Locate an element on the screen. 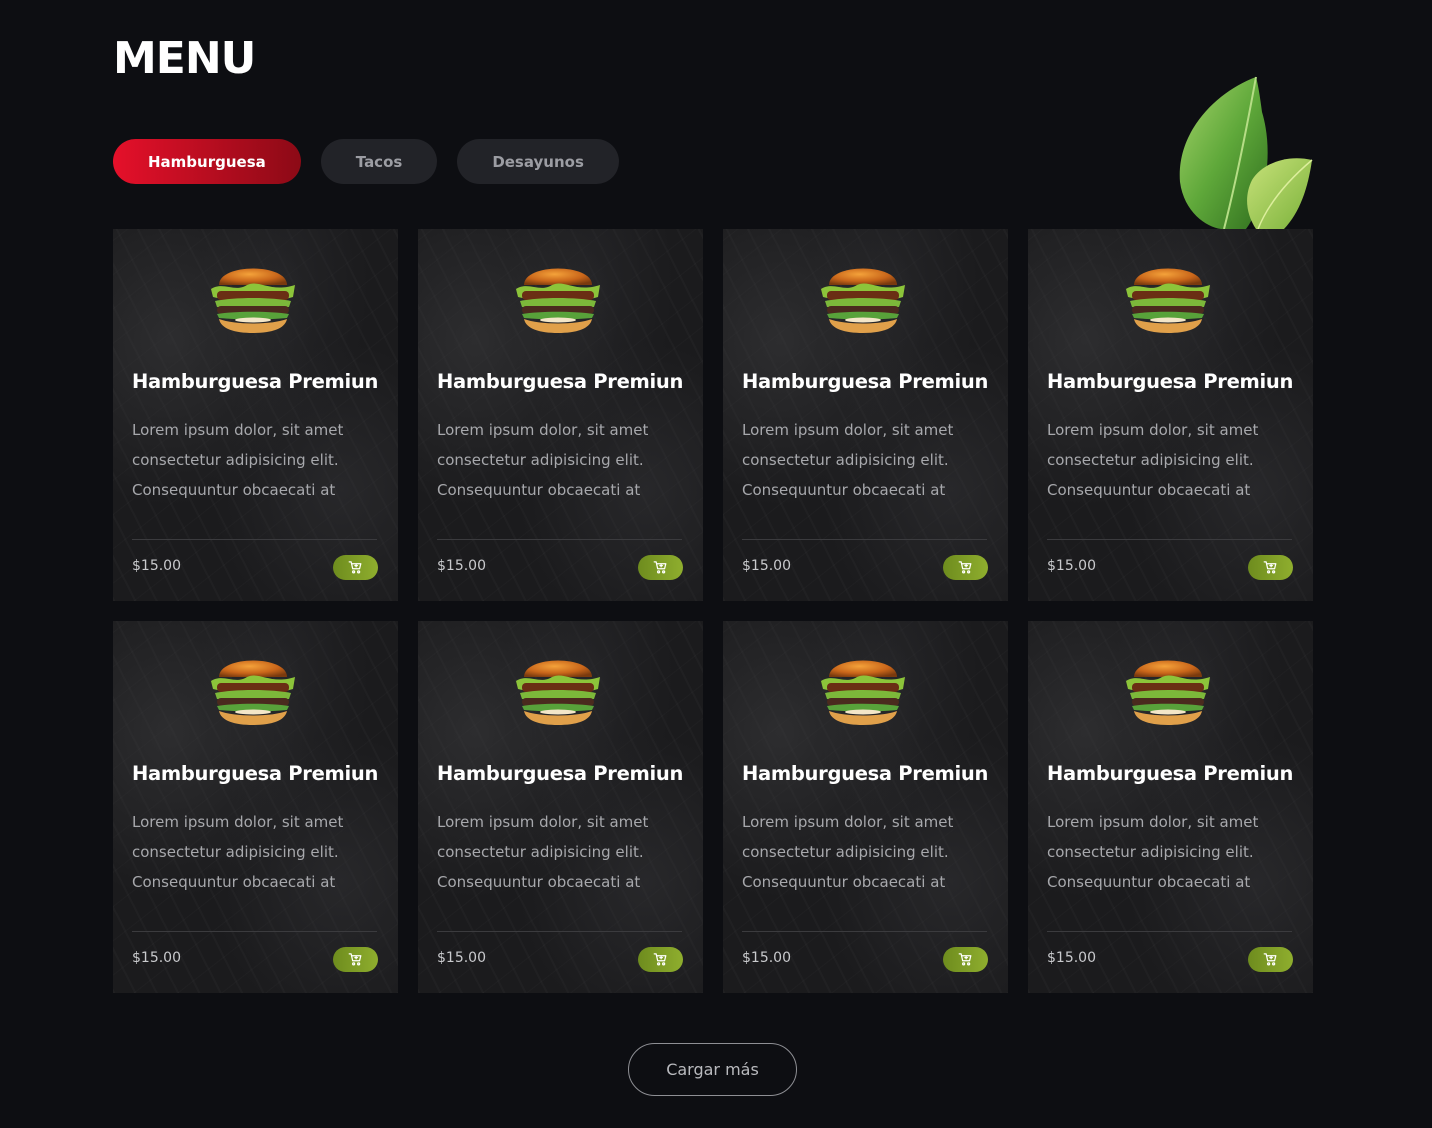 The height and width of the screenshot is (1128, 1432). load-more-button: Cargar más is located at coordinates (712, 1069).